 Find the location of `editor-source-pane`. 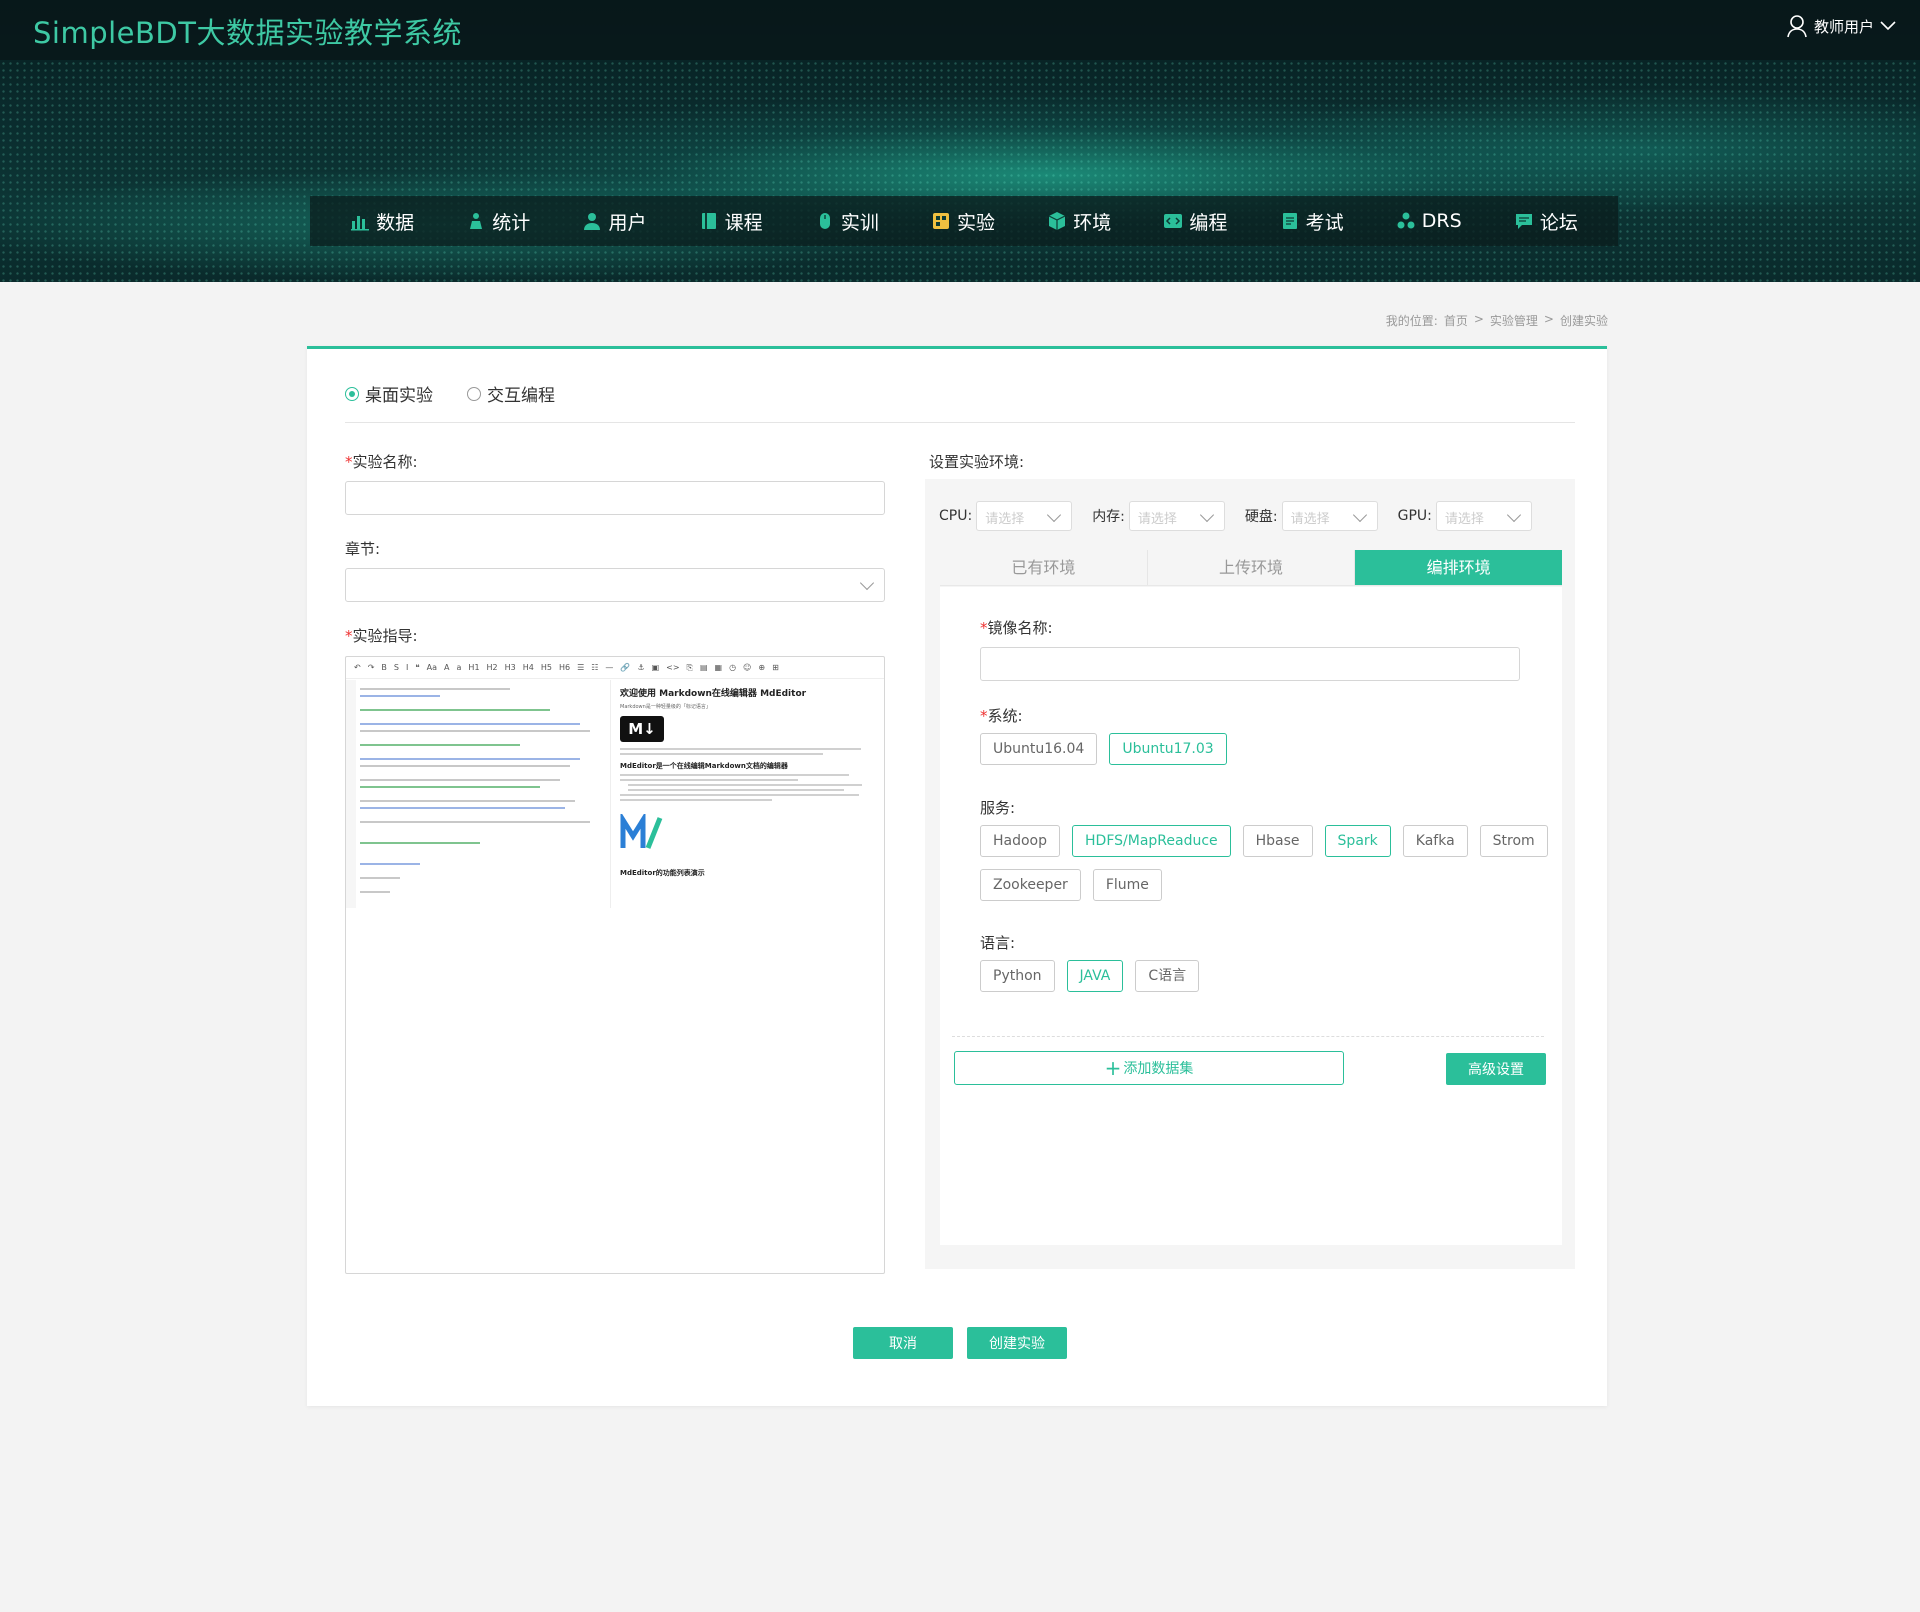

editor-source-pane is located at coordinates (478, 794).